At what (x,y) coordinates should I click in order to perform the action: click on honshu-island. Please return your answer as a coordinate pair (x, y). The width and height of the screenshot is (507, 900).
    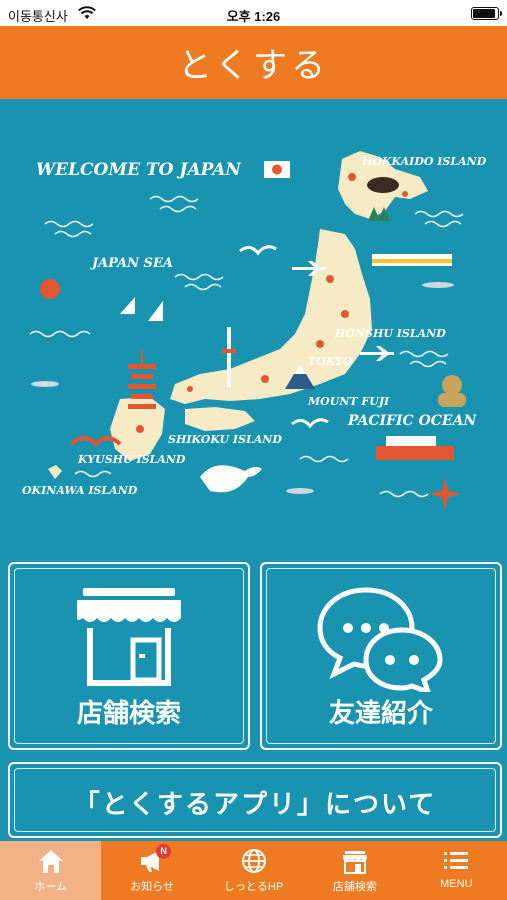
    Looking at the image, I should click on (271, 316).